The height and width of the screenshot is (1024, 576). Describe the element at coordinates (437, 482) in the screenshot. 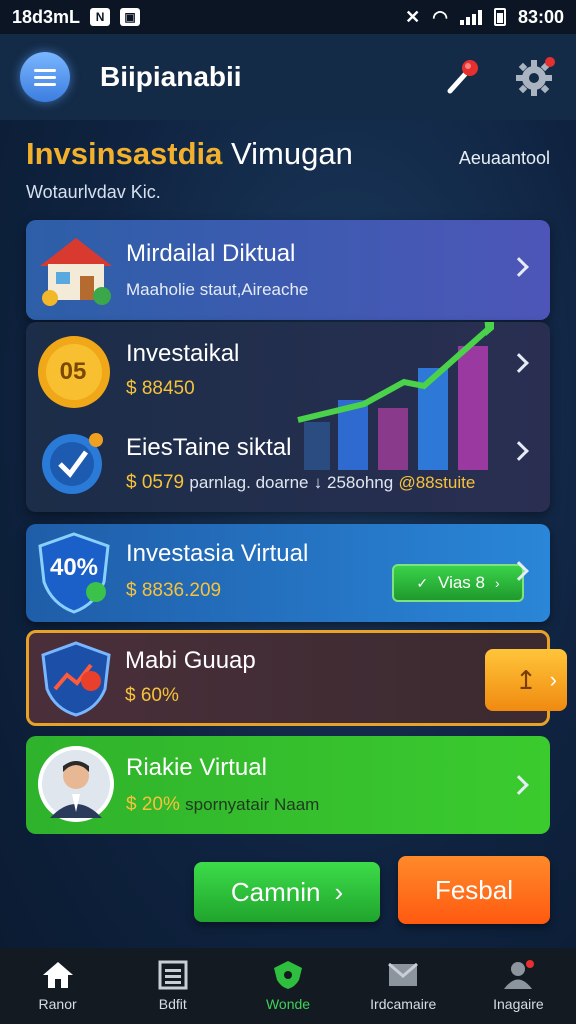

I see `card-extra-3: @88stuite` at that location.